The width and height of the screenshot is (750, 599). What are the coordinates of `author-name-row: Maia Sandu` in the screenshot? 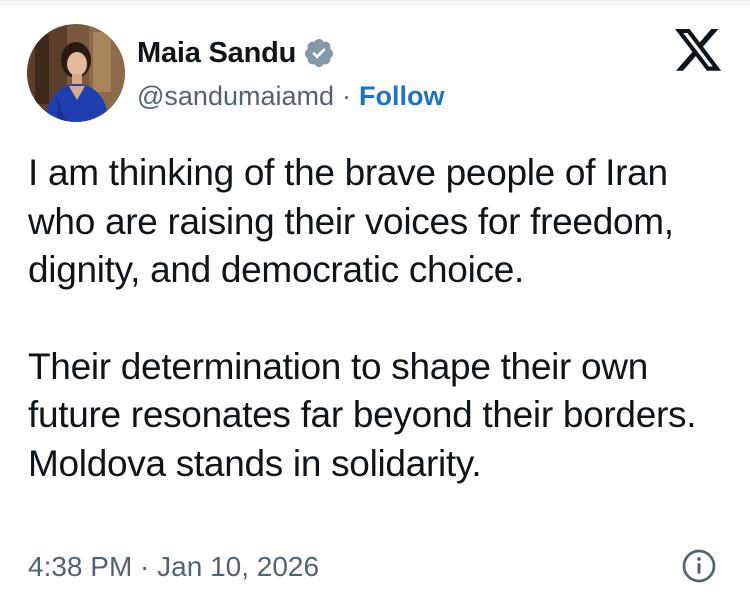 It's located at (236, 53).